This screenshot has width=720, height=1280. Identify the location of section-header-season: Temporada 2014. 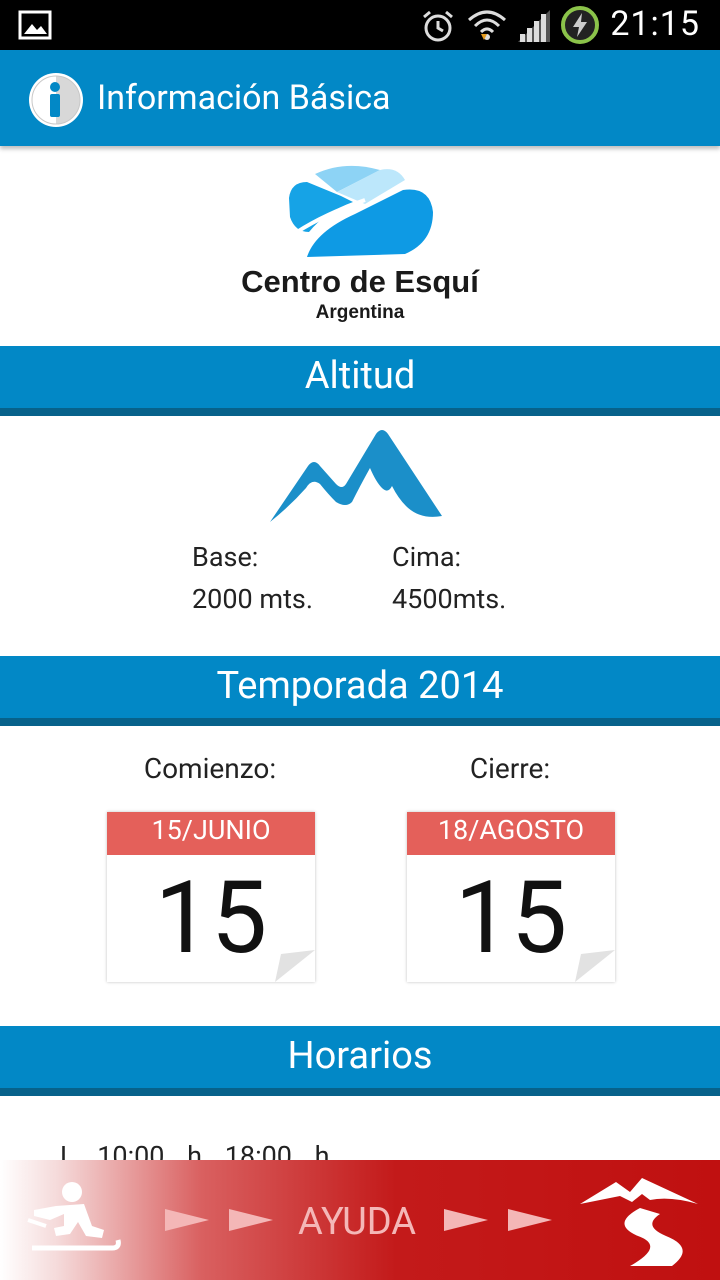
(360, 691).